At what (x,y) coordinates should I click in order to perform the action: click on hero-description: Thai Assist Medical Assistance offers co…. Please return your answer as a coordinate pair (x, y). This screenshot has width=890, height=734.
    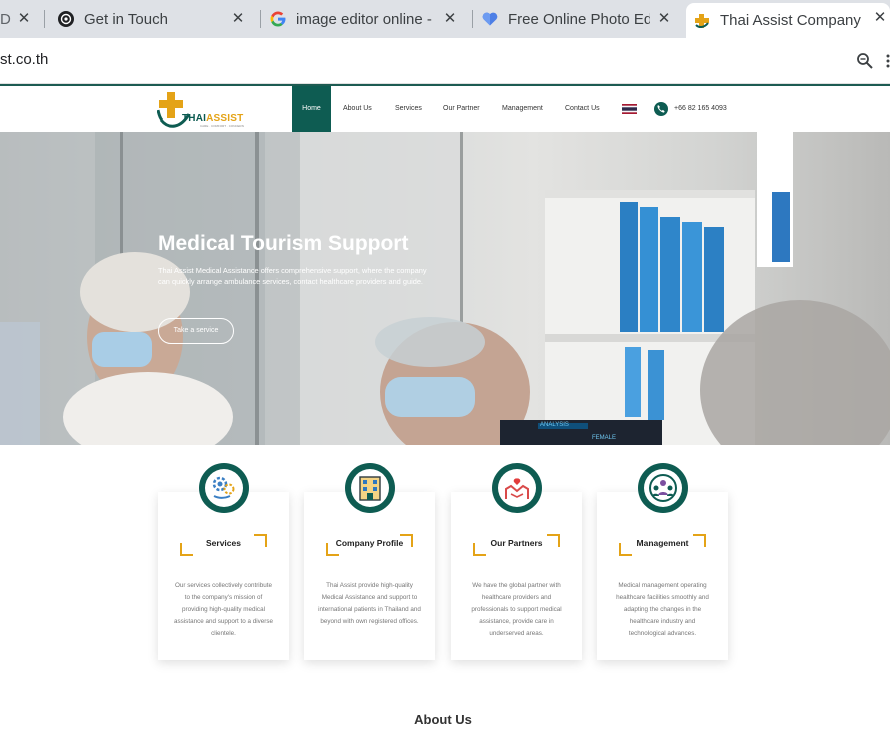
    Looking at the image, I should click on (292, 276).